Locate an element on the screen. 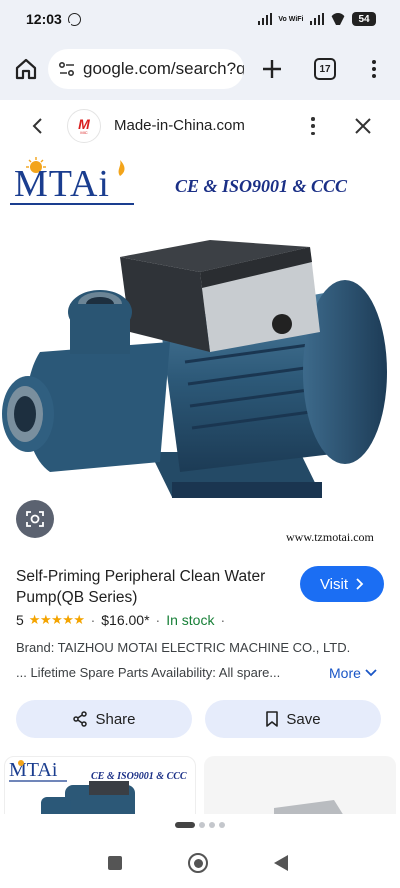 This screenshot has height=888, width=400. star-rating-icon: ★★★★★ is located at coordinates (56, 619).